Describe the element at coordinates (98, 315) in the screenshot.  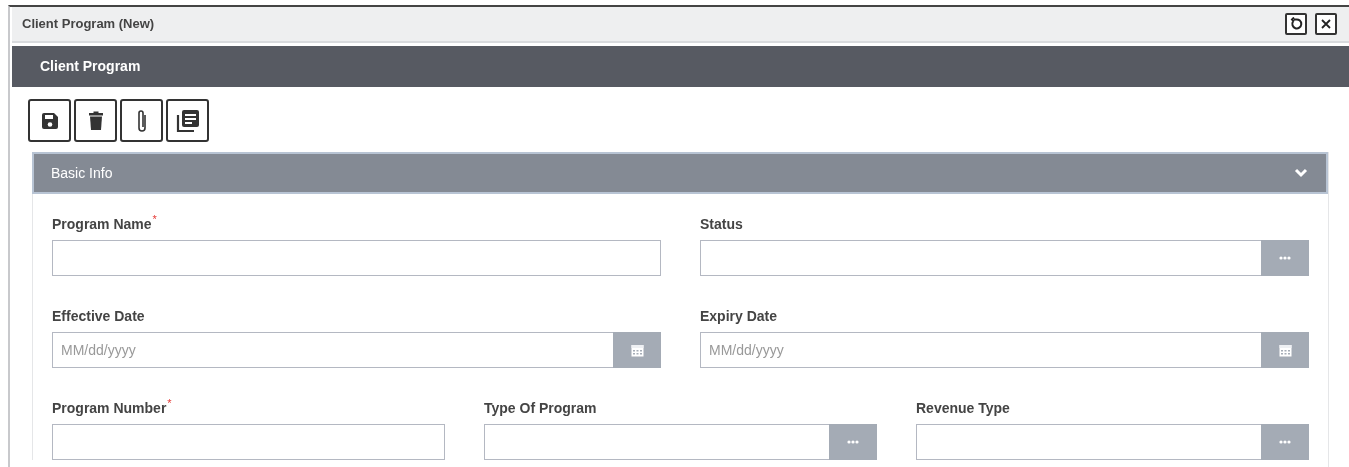
I see `field-label: Effective Date` at that location.